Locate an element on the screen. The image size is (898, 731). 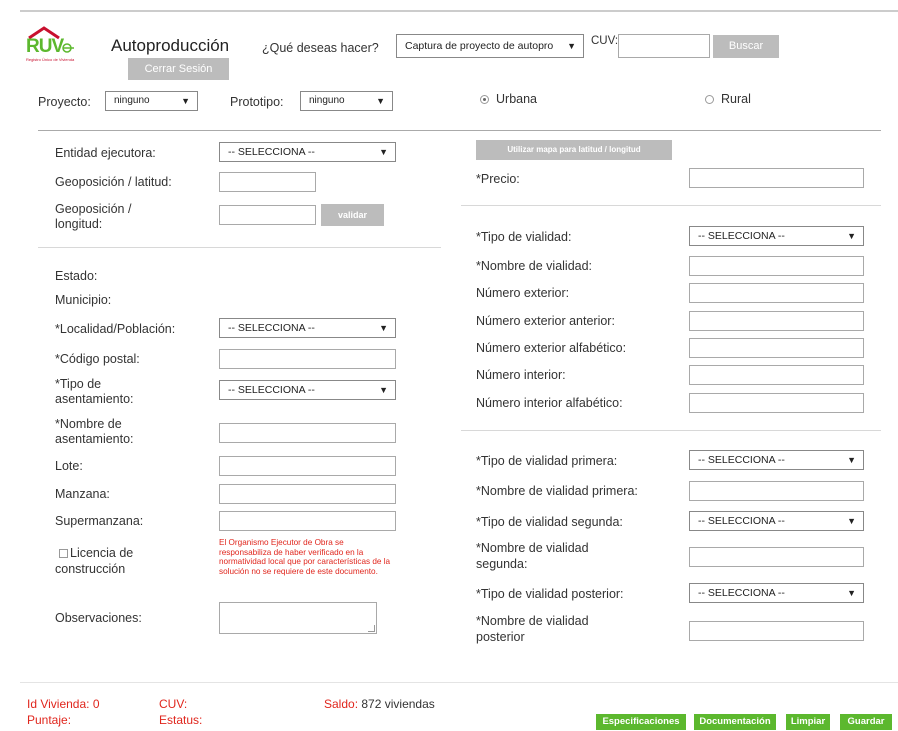
tipo-asentamiento-select: -- SELECCIONA -- ▼ is located at coordinates (307, 390).